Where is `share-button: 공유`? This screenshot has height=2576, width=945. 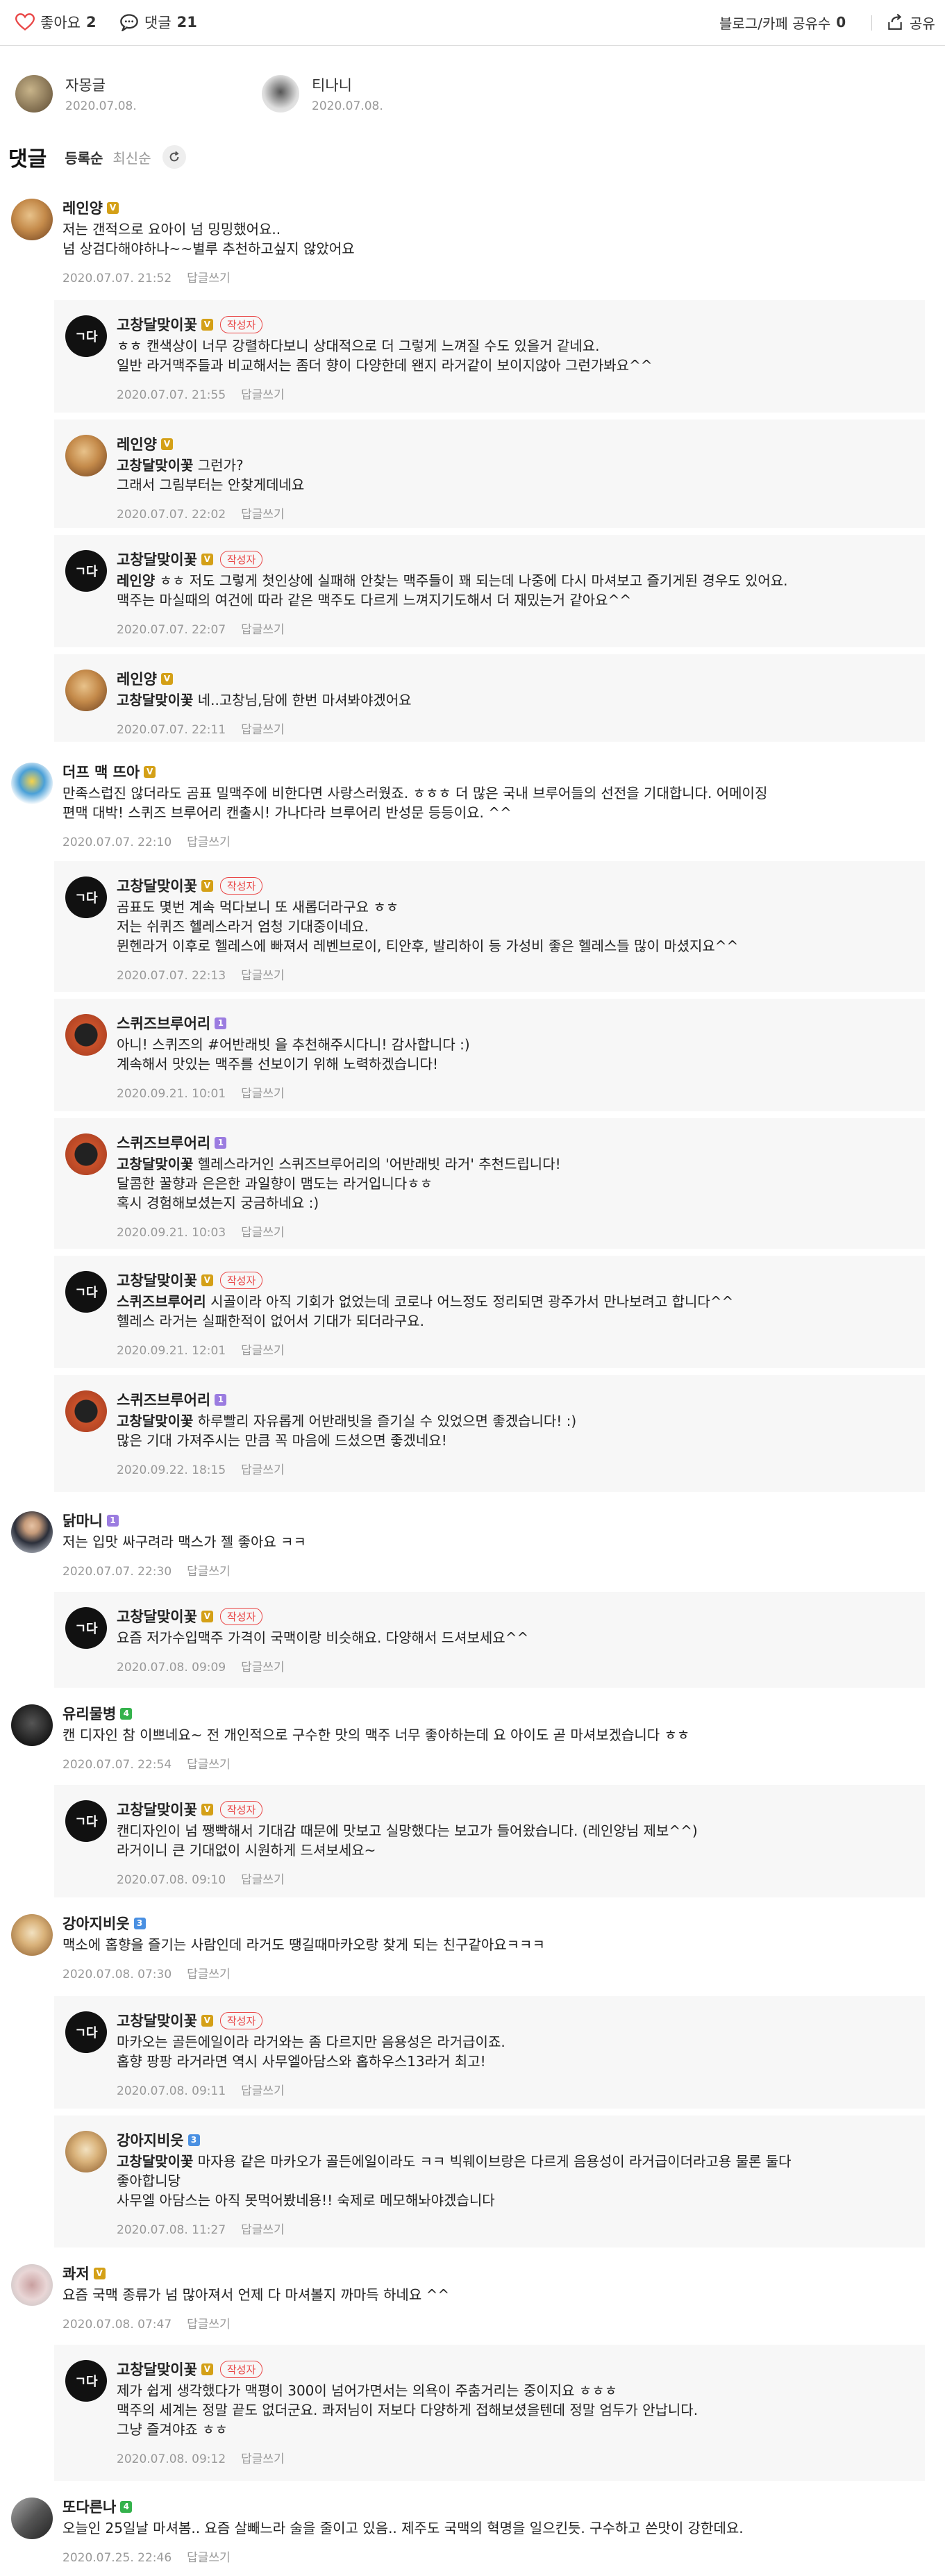 share-button: 공유 is located at coordinates (910, 22).